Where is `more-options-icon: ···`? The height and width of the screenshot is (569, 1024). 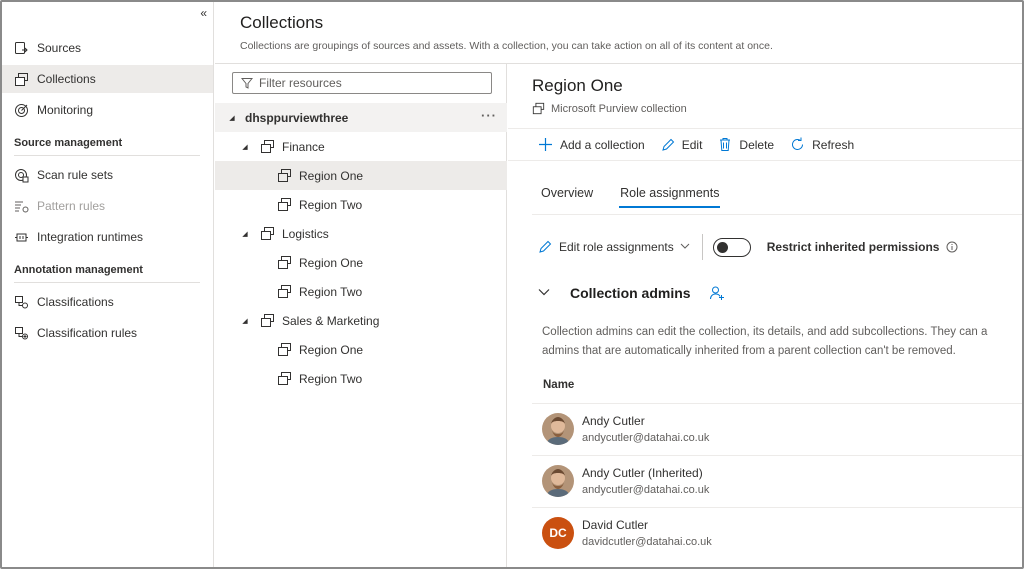
more-options-icon: ··· is located at coordinates (489, 115).